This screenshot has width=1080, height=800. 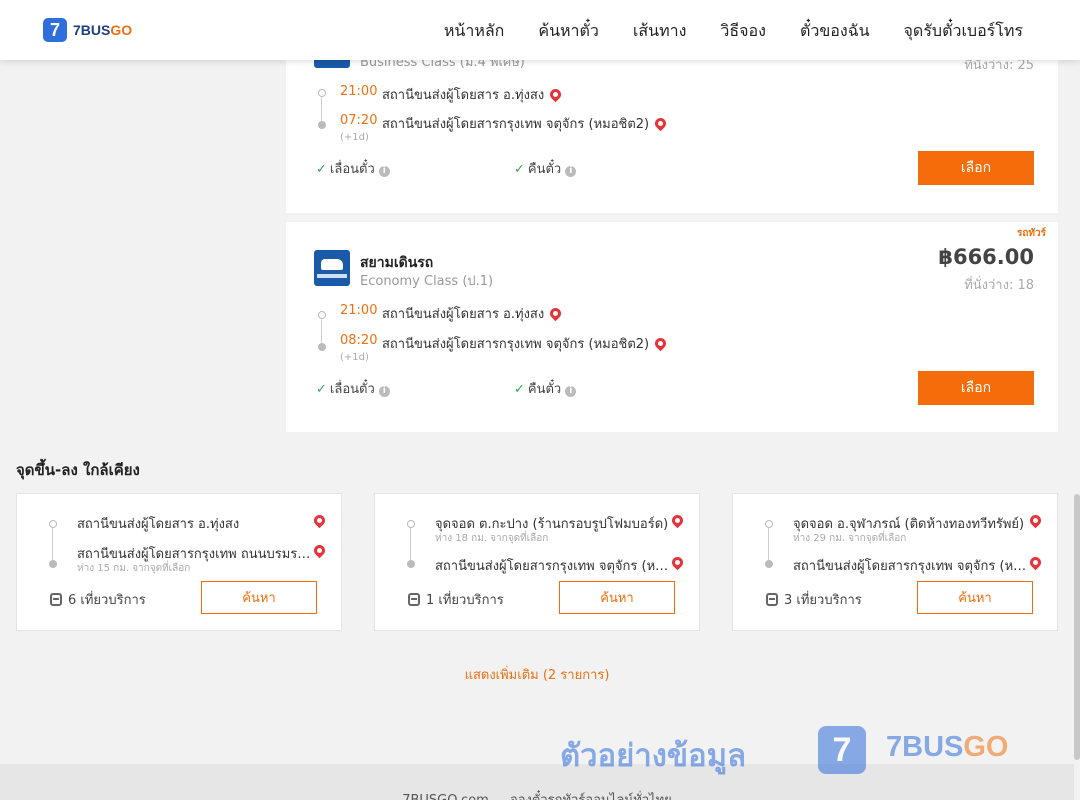 What do you see at coordinates (134, 568) in the screenshot?
I see `distance-label: ห่าง 15 กม. จากจุดที่เลือก` at bounding box center [134, 568].